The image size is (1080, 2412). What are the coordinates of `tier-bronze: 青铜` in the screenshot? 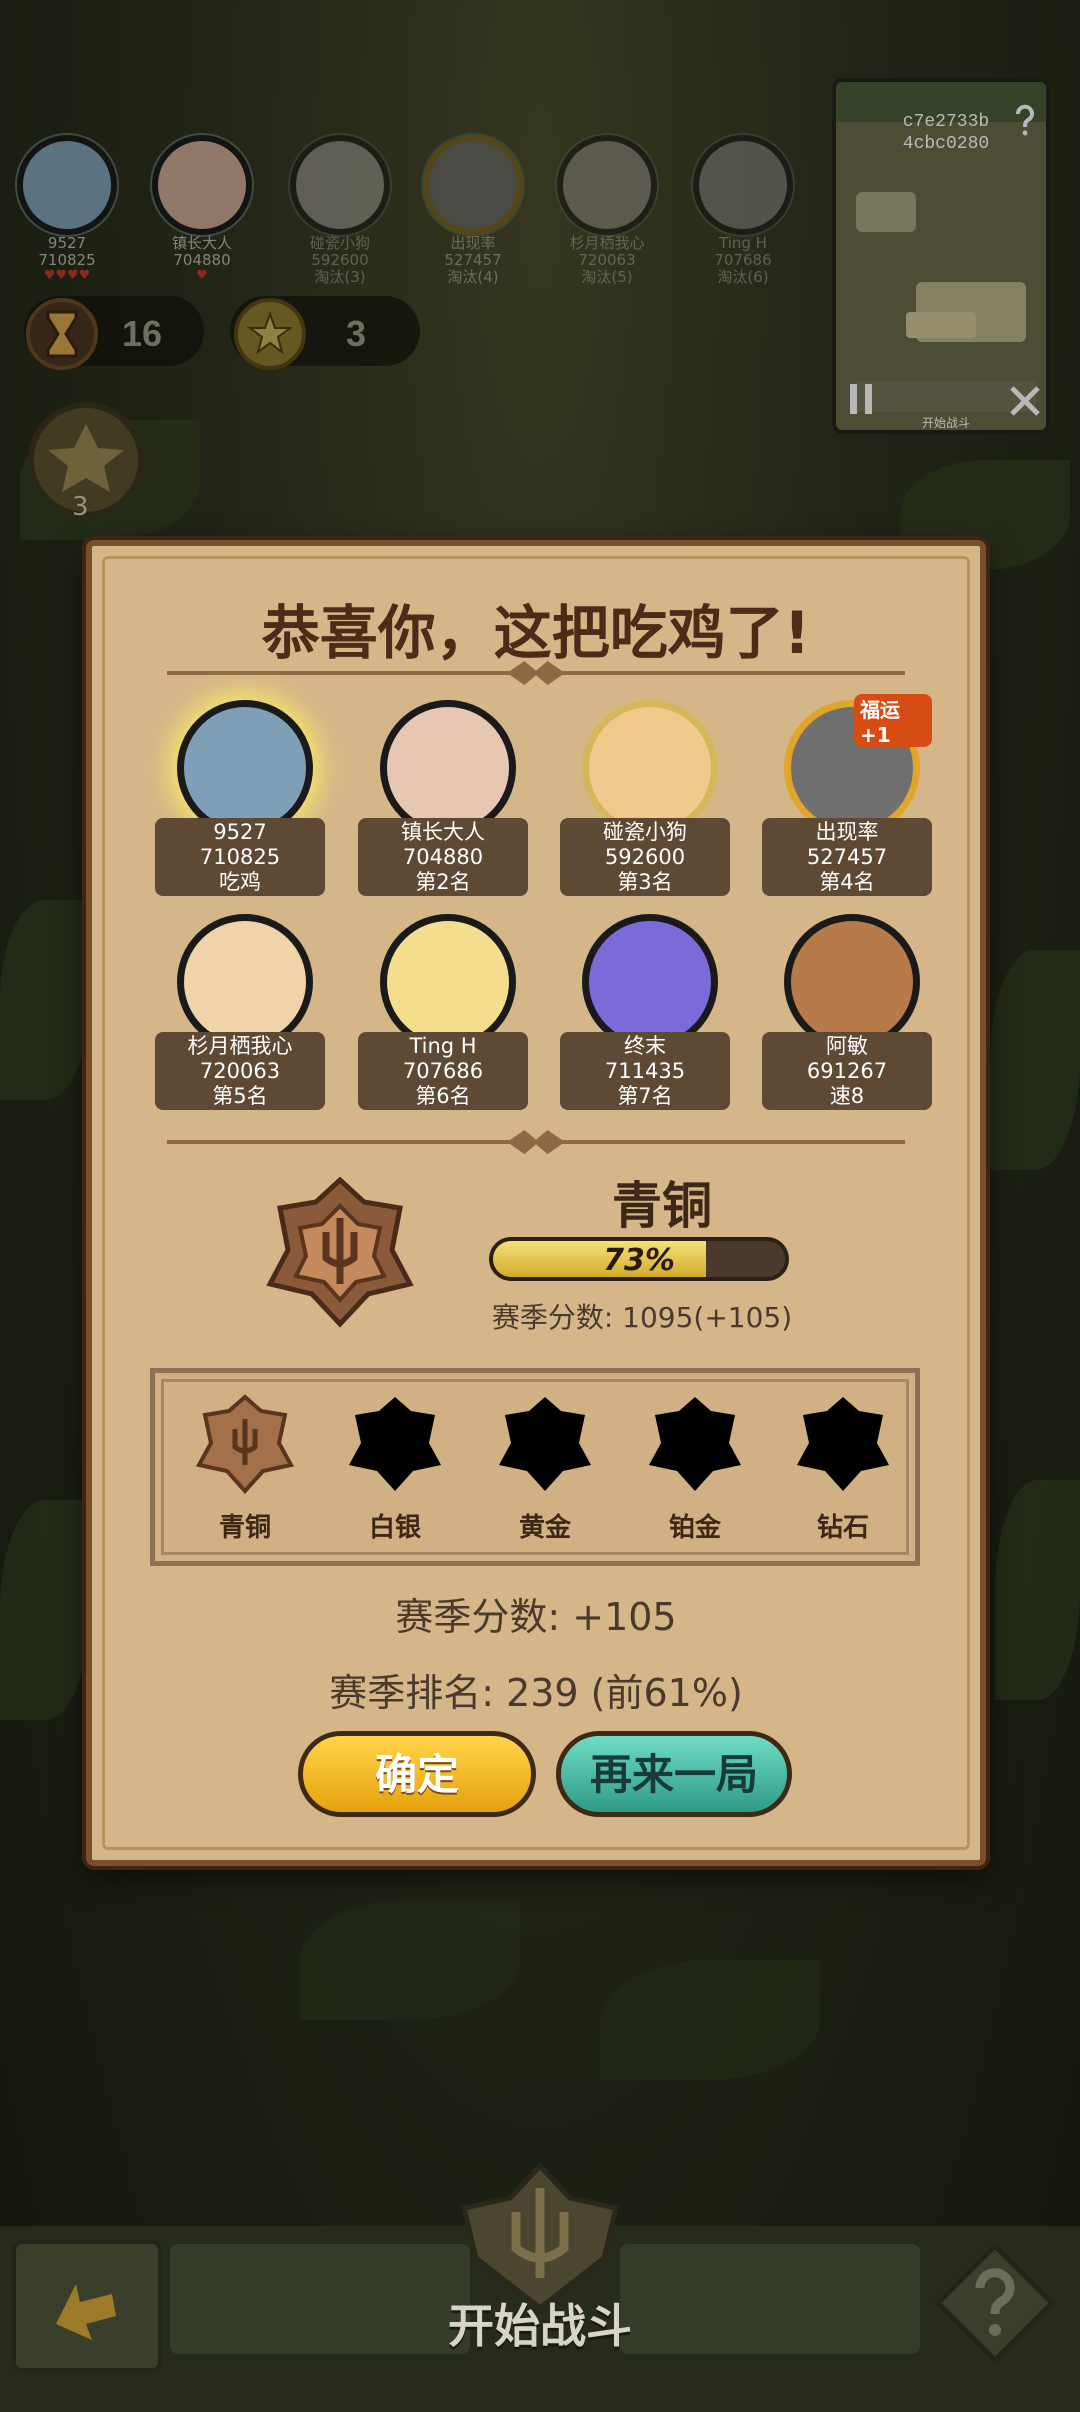 It's located at (245, 1467).